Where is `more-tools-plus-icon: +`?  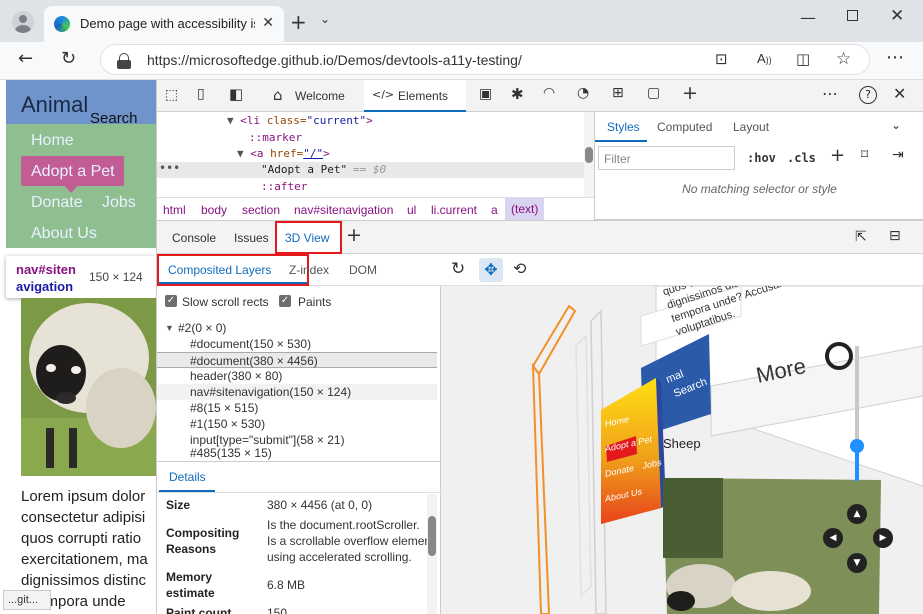
more-tools-plus-icon: + is located at coordinates (690, 93).